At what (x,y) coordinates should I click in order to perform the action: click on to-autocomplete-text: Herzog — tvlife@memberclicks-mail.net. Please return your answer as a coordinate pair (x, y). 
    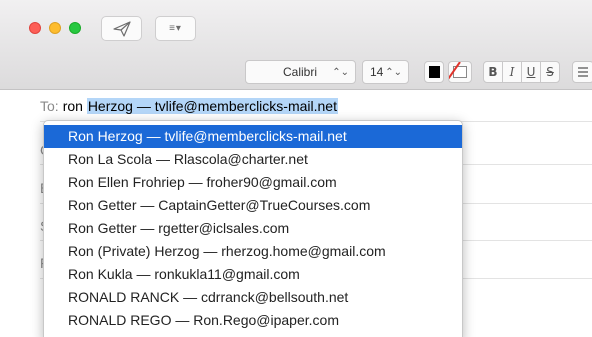
    Looking at the image, I should click on (212, 106).